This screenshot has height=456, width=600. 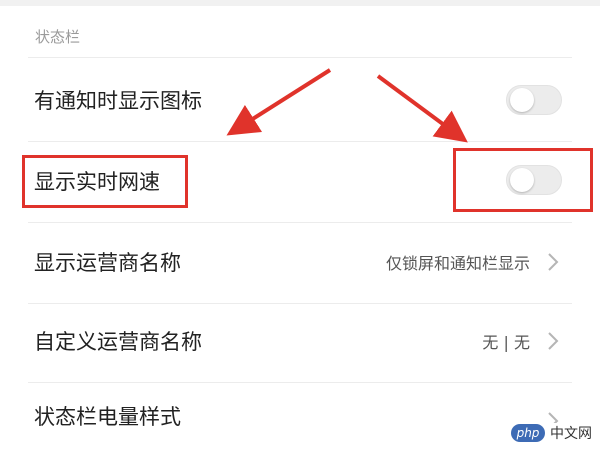 I want to click on annotation-arrows, so click(x=347, y=105).